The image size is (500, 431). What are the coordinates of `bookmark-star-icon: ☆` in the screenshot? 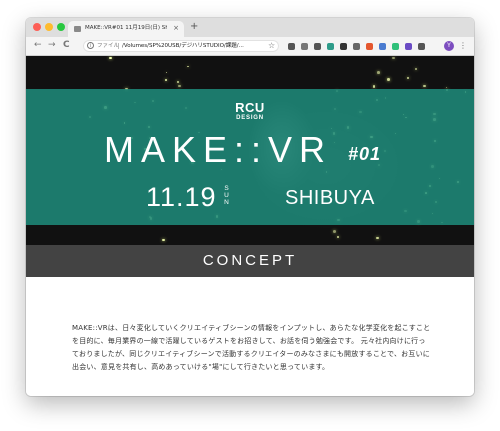 It's located at (271, 46).